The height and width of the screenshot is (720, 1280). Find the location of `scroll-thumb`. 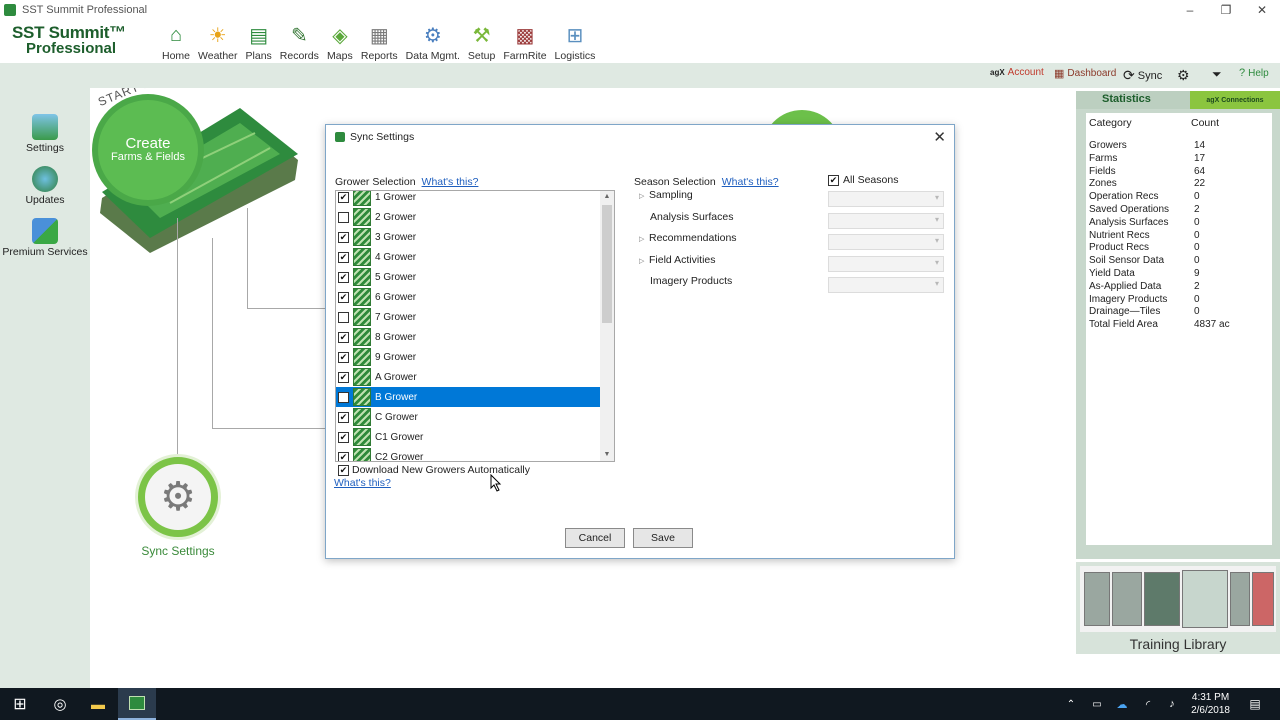

scroll-thumb is located at coordinates (607, 264).